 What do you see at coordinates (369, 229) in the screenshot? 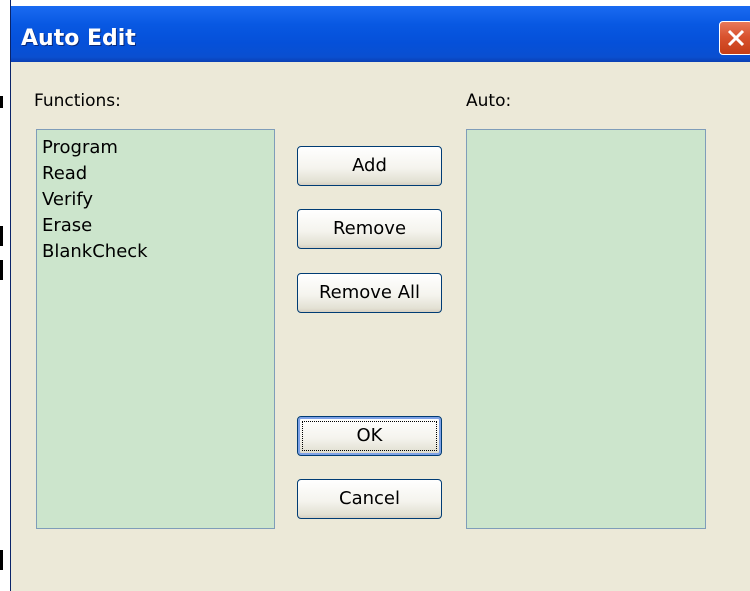
I see `remove-button: Remove` at bounding box center [369, 229].